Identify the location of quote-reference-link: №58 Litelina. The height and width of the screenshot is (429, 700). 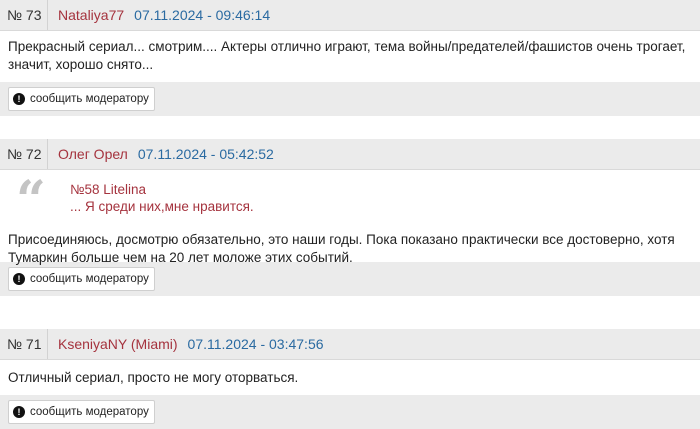
(162, 189).